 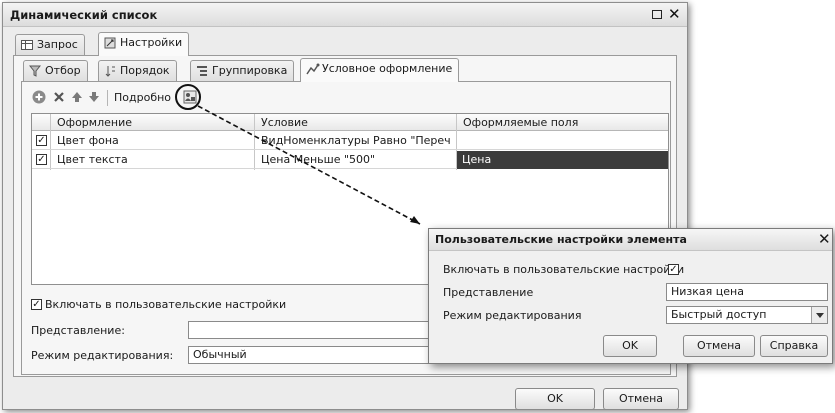 I want to click on group-icon, so click(x=202, y=71).